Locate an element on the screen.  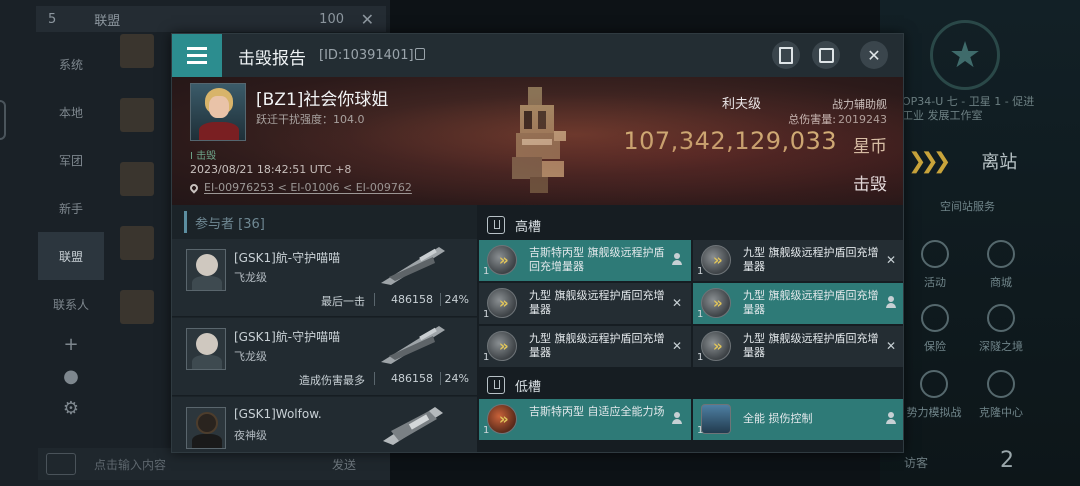
abyss-icon is located at coordinates (1001, 318).